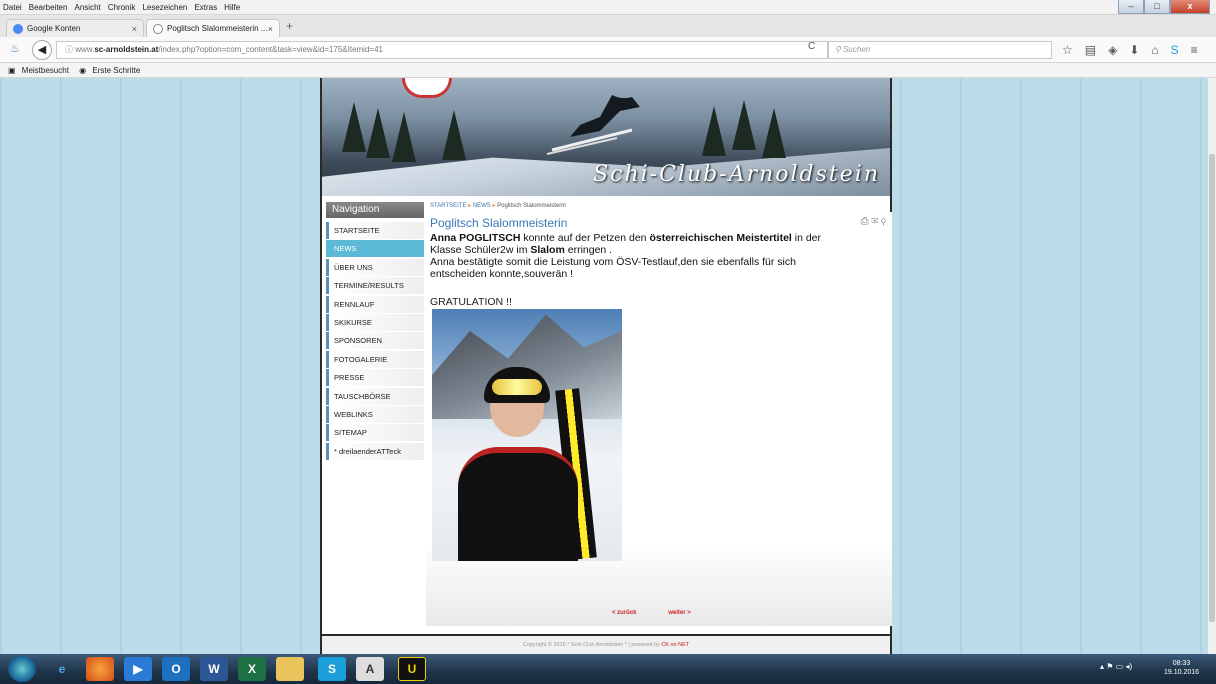 Image resolution: width=1216 pixels, height=684 pixels. I want to click on menu-bearbeiten: Bearbeiten, so click(48, 7).